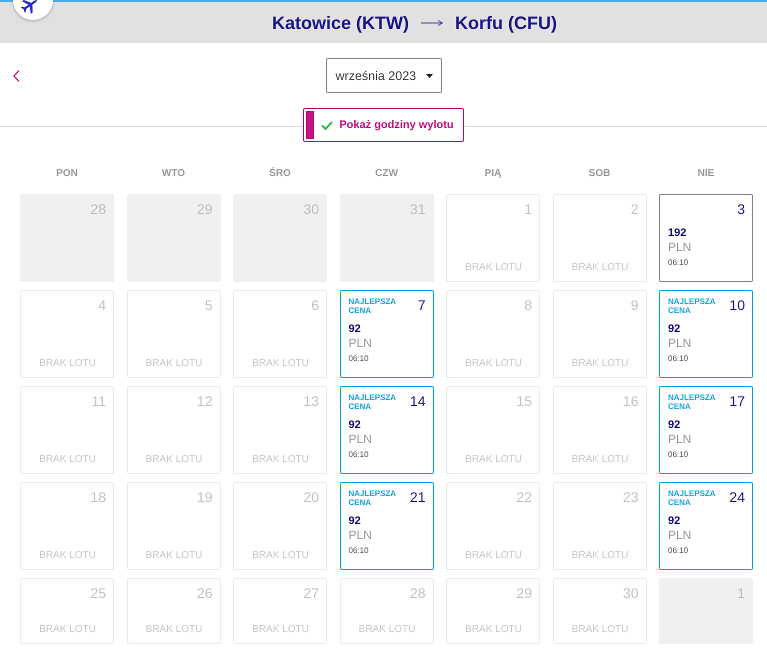  Describe the element at coordinates (98, 593) in the screenshot. I see `day-number: 25` at that location.